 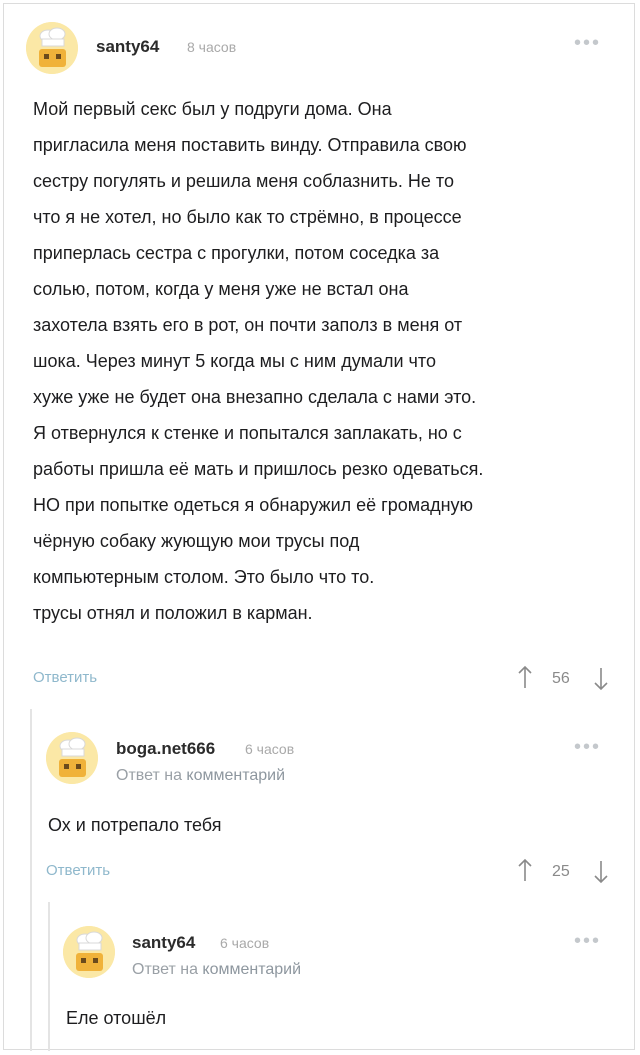 I want to click on comment1-line: компьютерным столом. Это было что то., so click(x=204, y=577).